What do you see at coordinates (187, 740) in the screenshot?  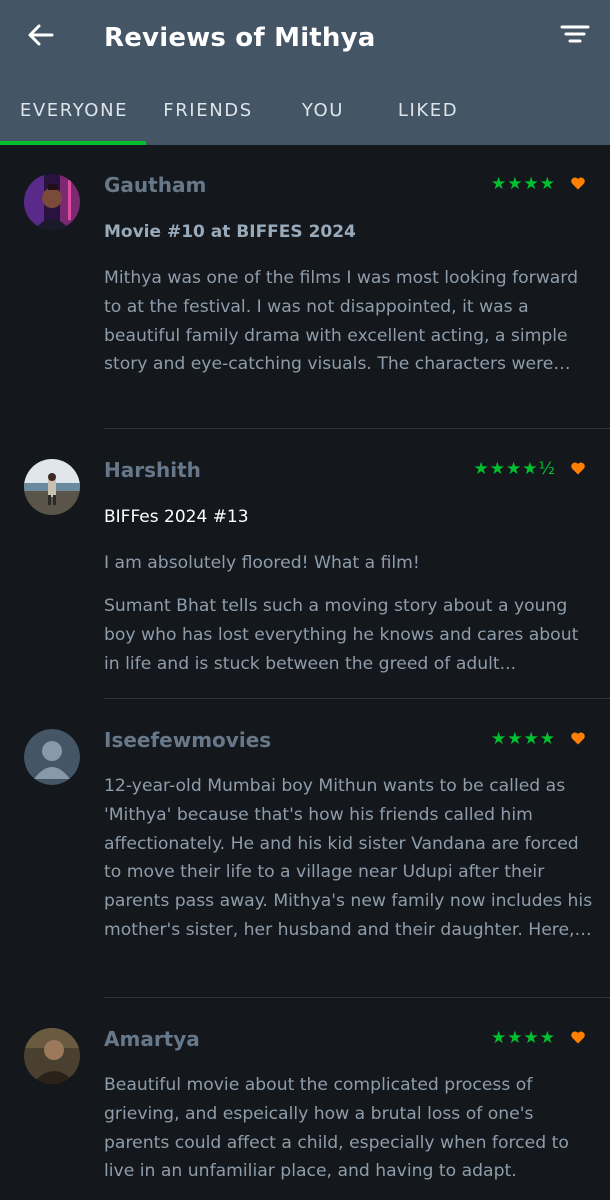 I see `review-author: Iseefewmovies` at bounding box center [187, 740].